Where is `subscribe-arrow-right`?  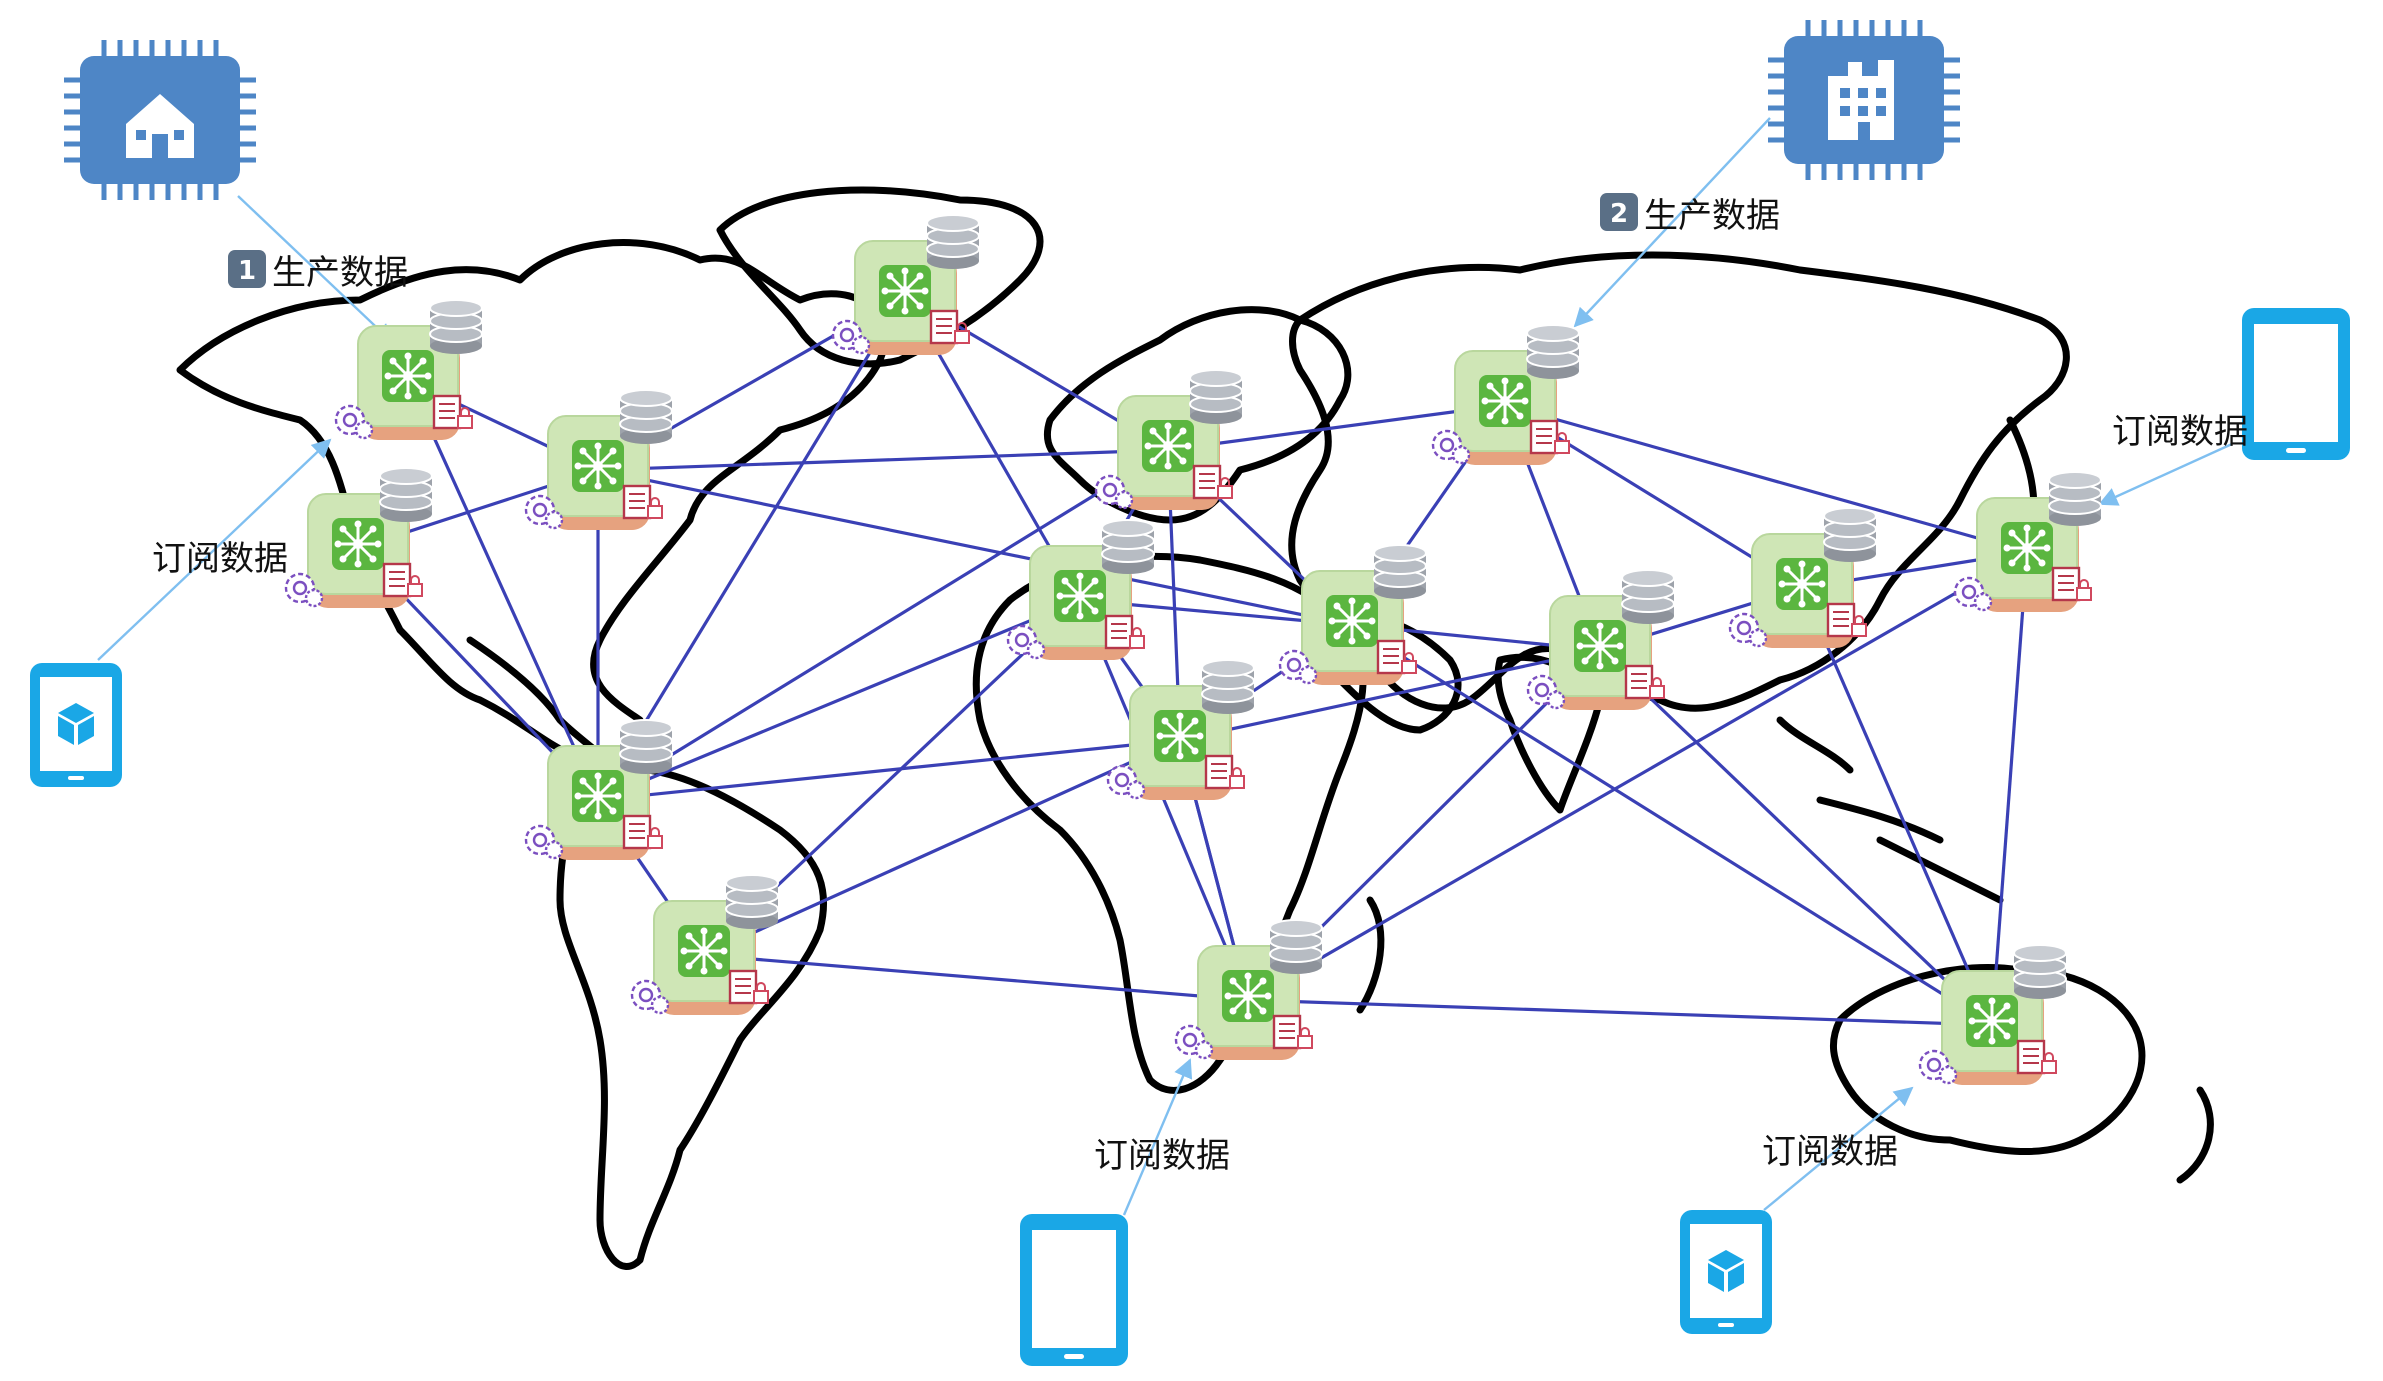 subscribe-arrow-right is located at coordinates (2165, 474).